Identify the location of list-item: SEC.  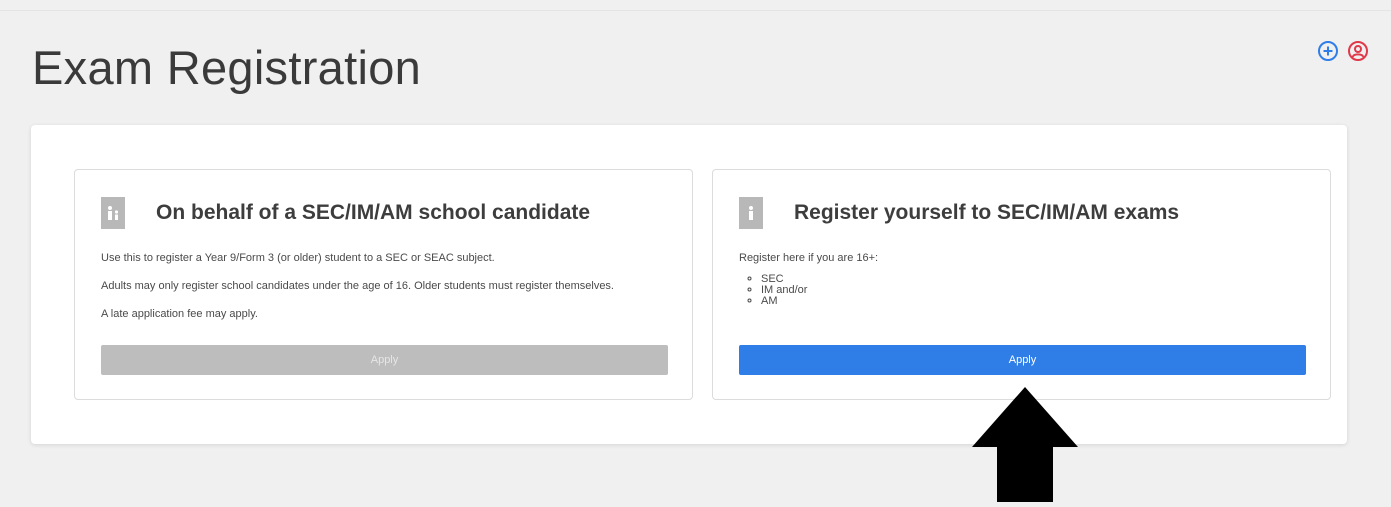
(1032, 279).